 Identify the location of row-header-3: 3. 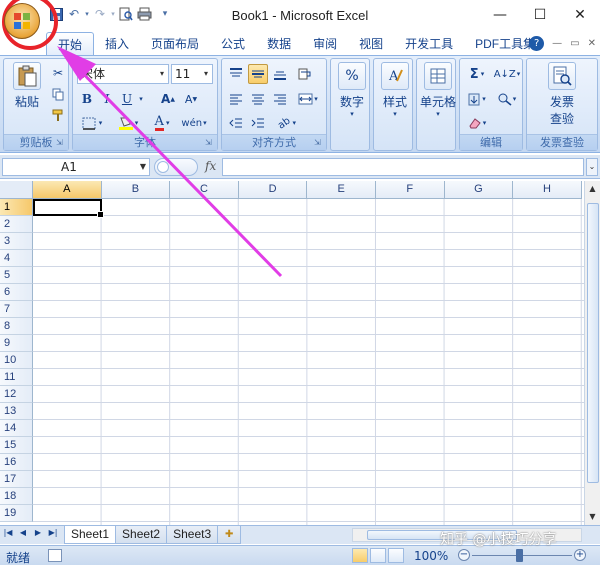
(16, 241).